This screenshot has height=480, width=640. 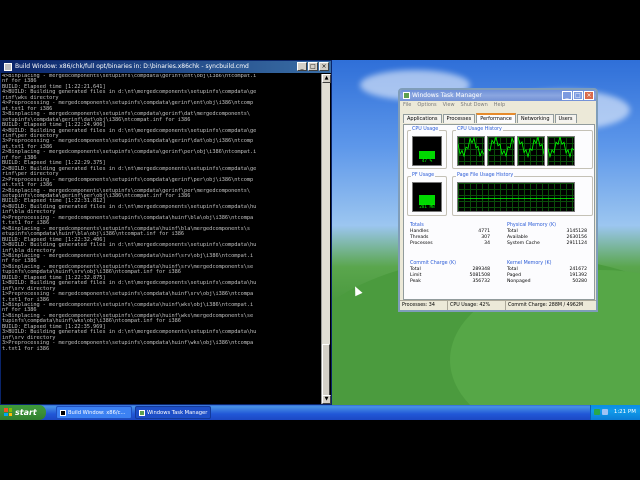 I want to click on stat-label: Processes, so click(x=421, y=243).